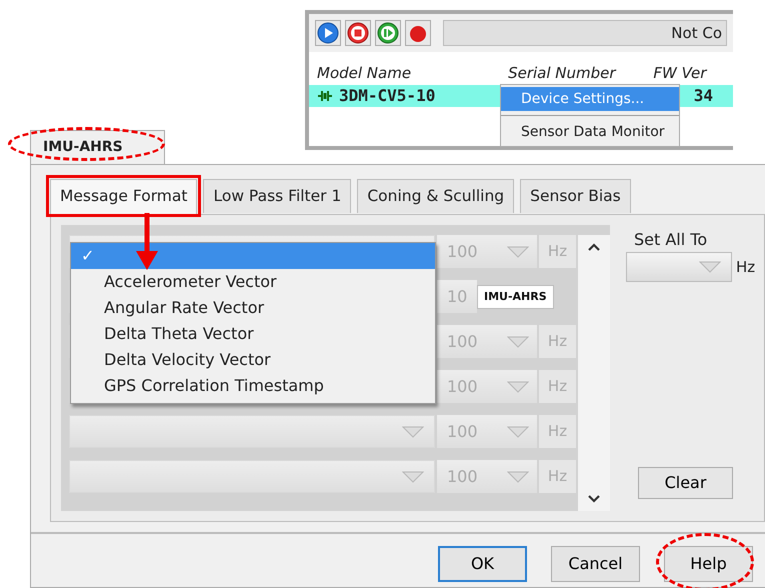  What do you see at coordinates (703, 95) in the screenshot?
I see `fw-version-cell-text: 34` at bounding box center [703, 95].